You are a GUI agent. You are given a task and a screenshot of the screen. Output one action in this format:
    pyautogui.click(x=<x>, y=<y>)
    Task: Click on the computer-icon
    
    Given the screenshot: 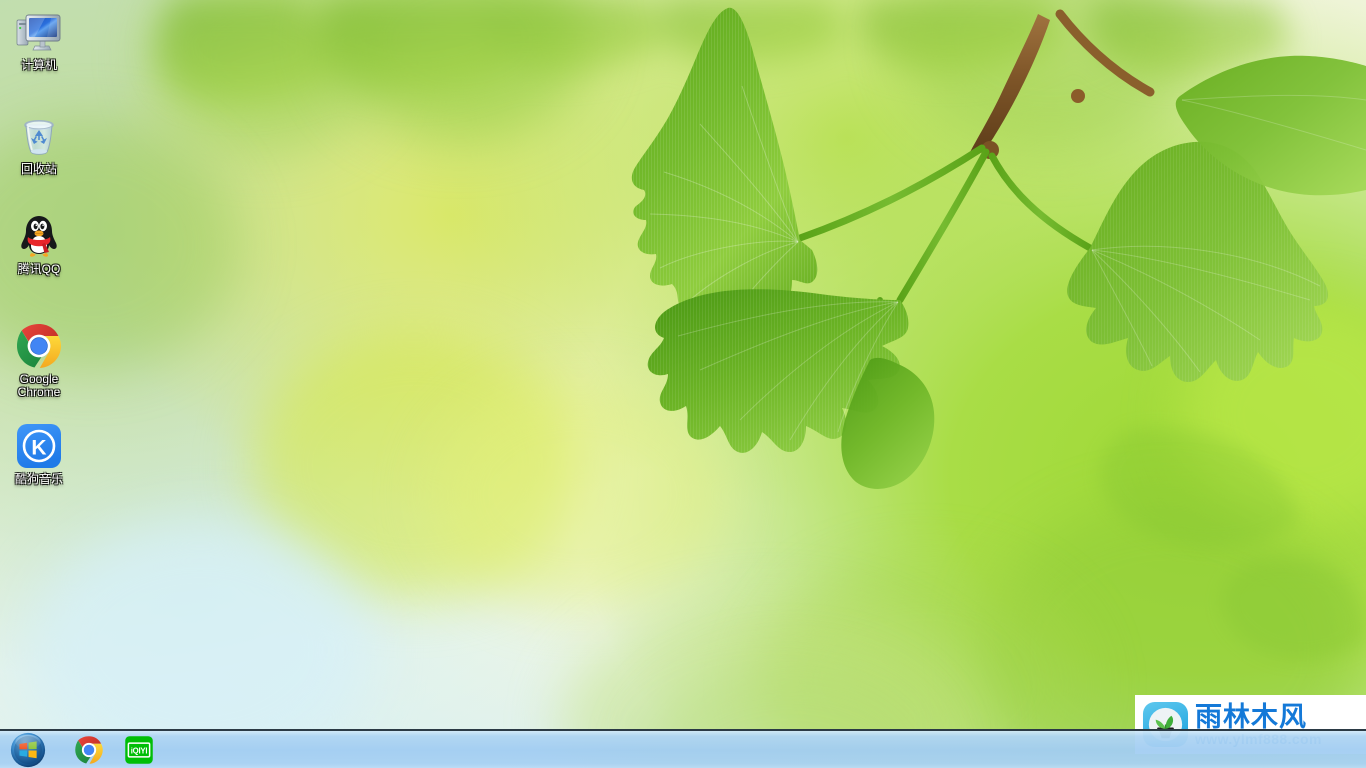 What is the action you would take?
    pyautogui.click(x=38, y=32)
    